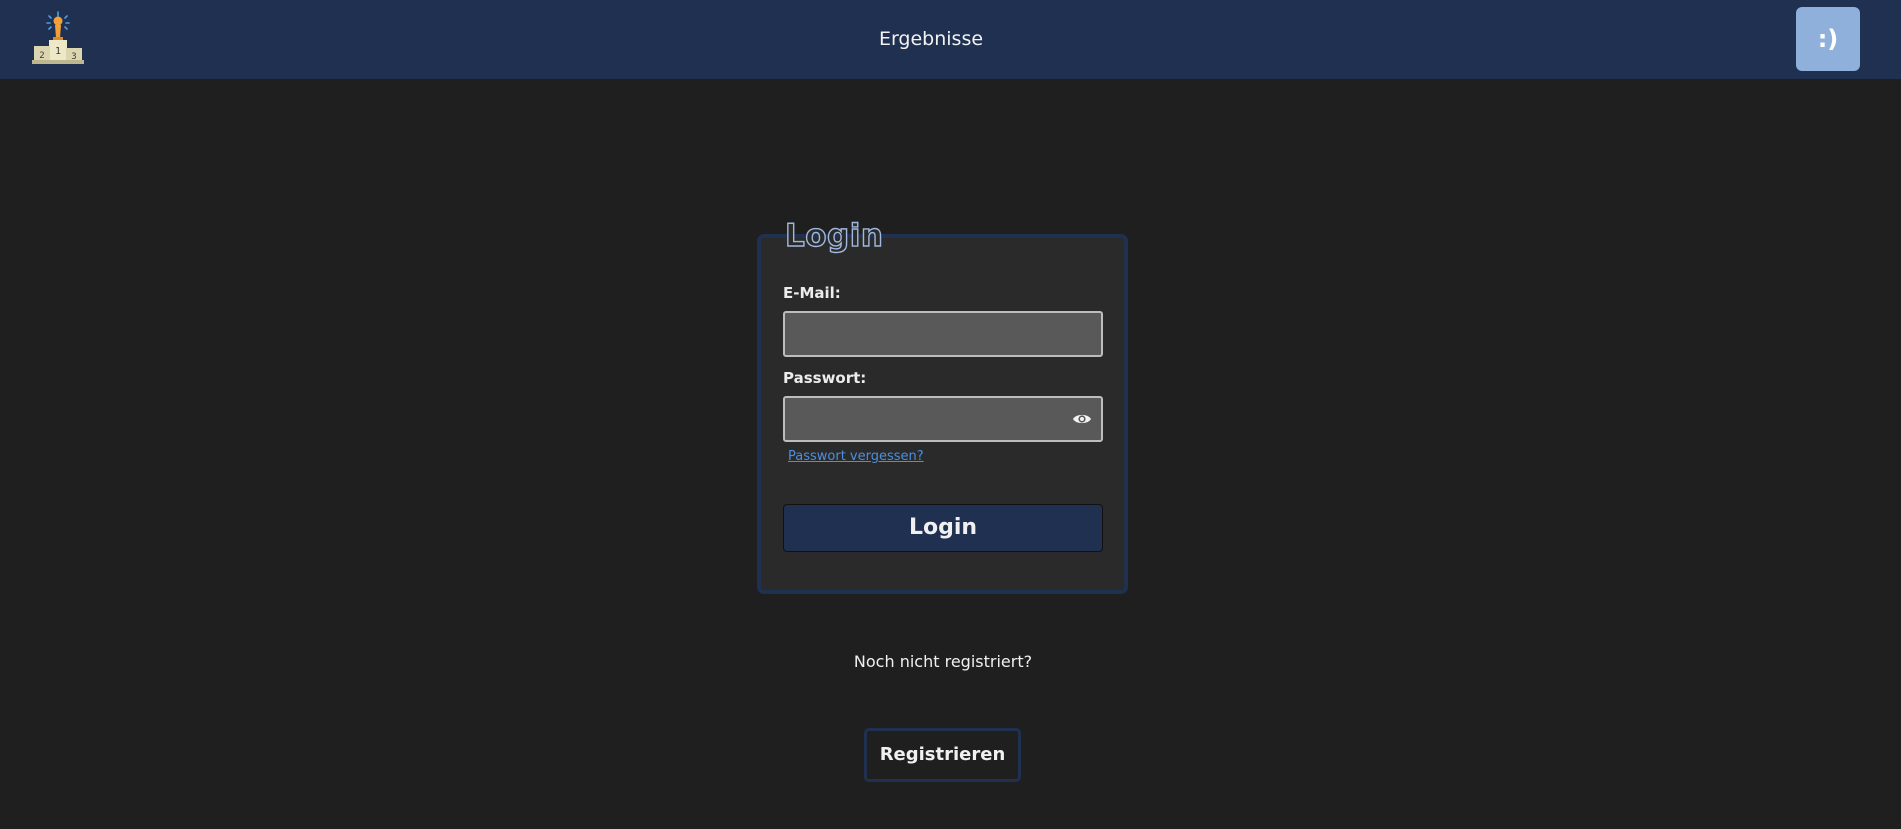 This screenshot has width=1901, height=829. I want to click on login-button: Login, so click(943, 528).